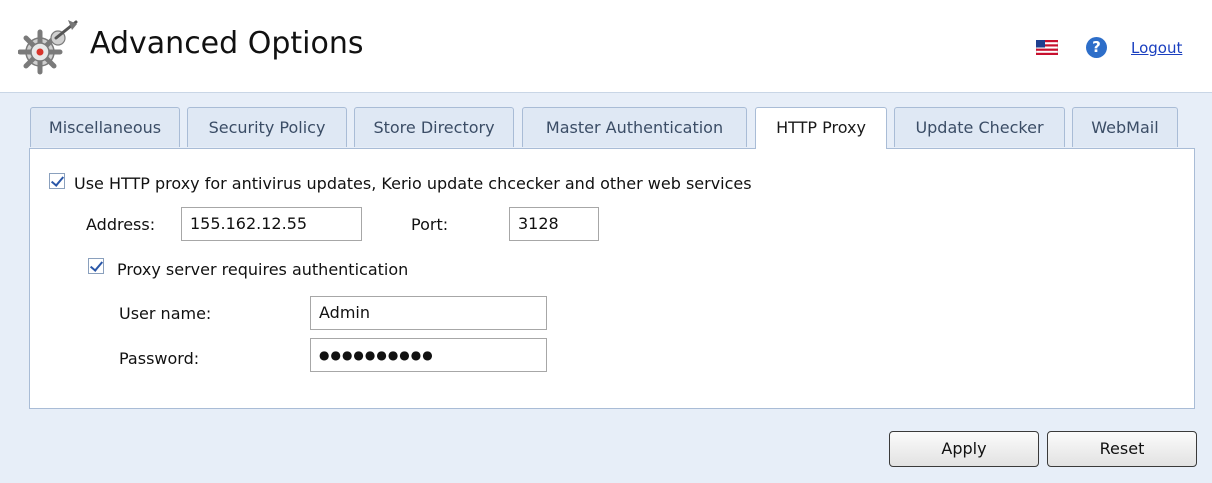 The width and height of the screenshot is (1212, 483). What do you see at coordinates (165, 313) in the screenshot?
I see `username-label: User name:` at bounding box center [165, 313].